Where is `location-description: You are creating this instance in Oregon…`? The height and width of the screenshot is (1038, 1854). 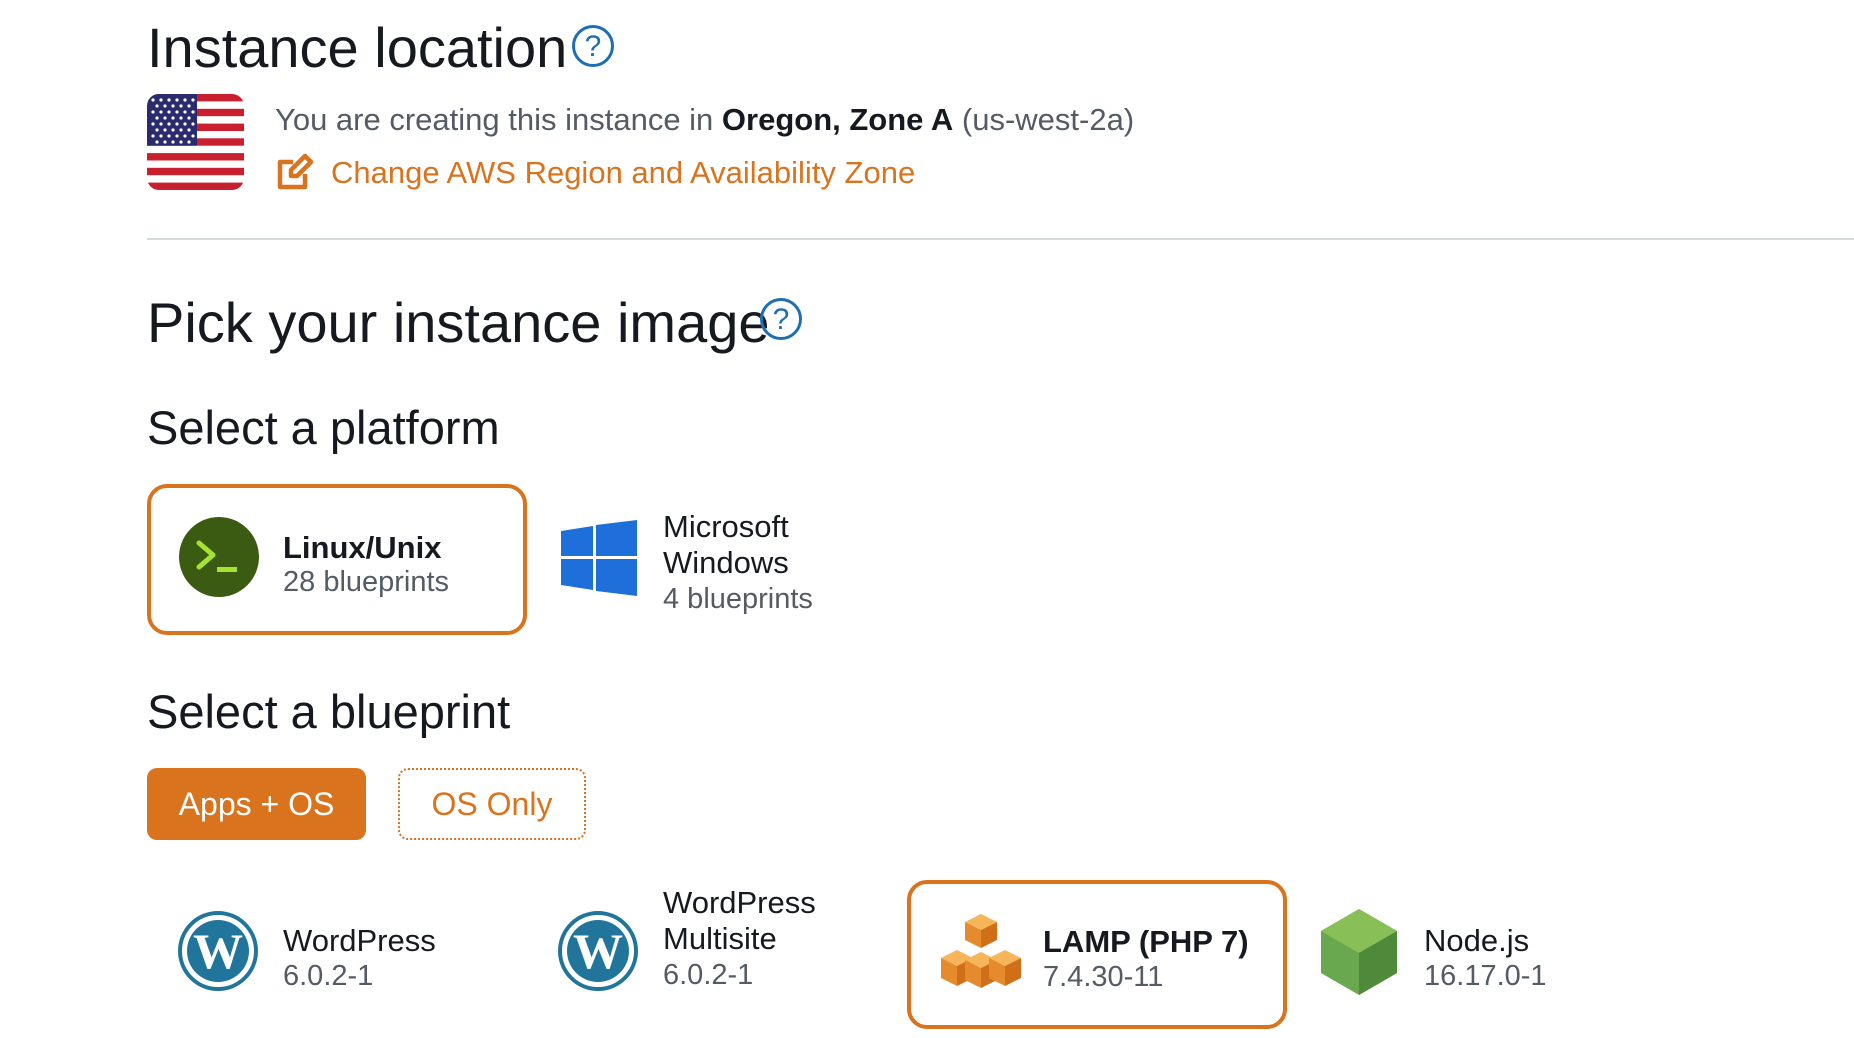 location-description: You are creating this instance in Oregon… is located at coordinates (704, 119).